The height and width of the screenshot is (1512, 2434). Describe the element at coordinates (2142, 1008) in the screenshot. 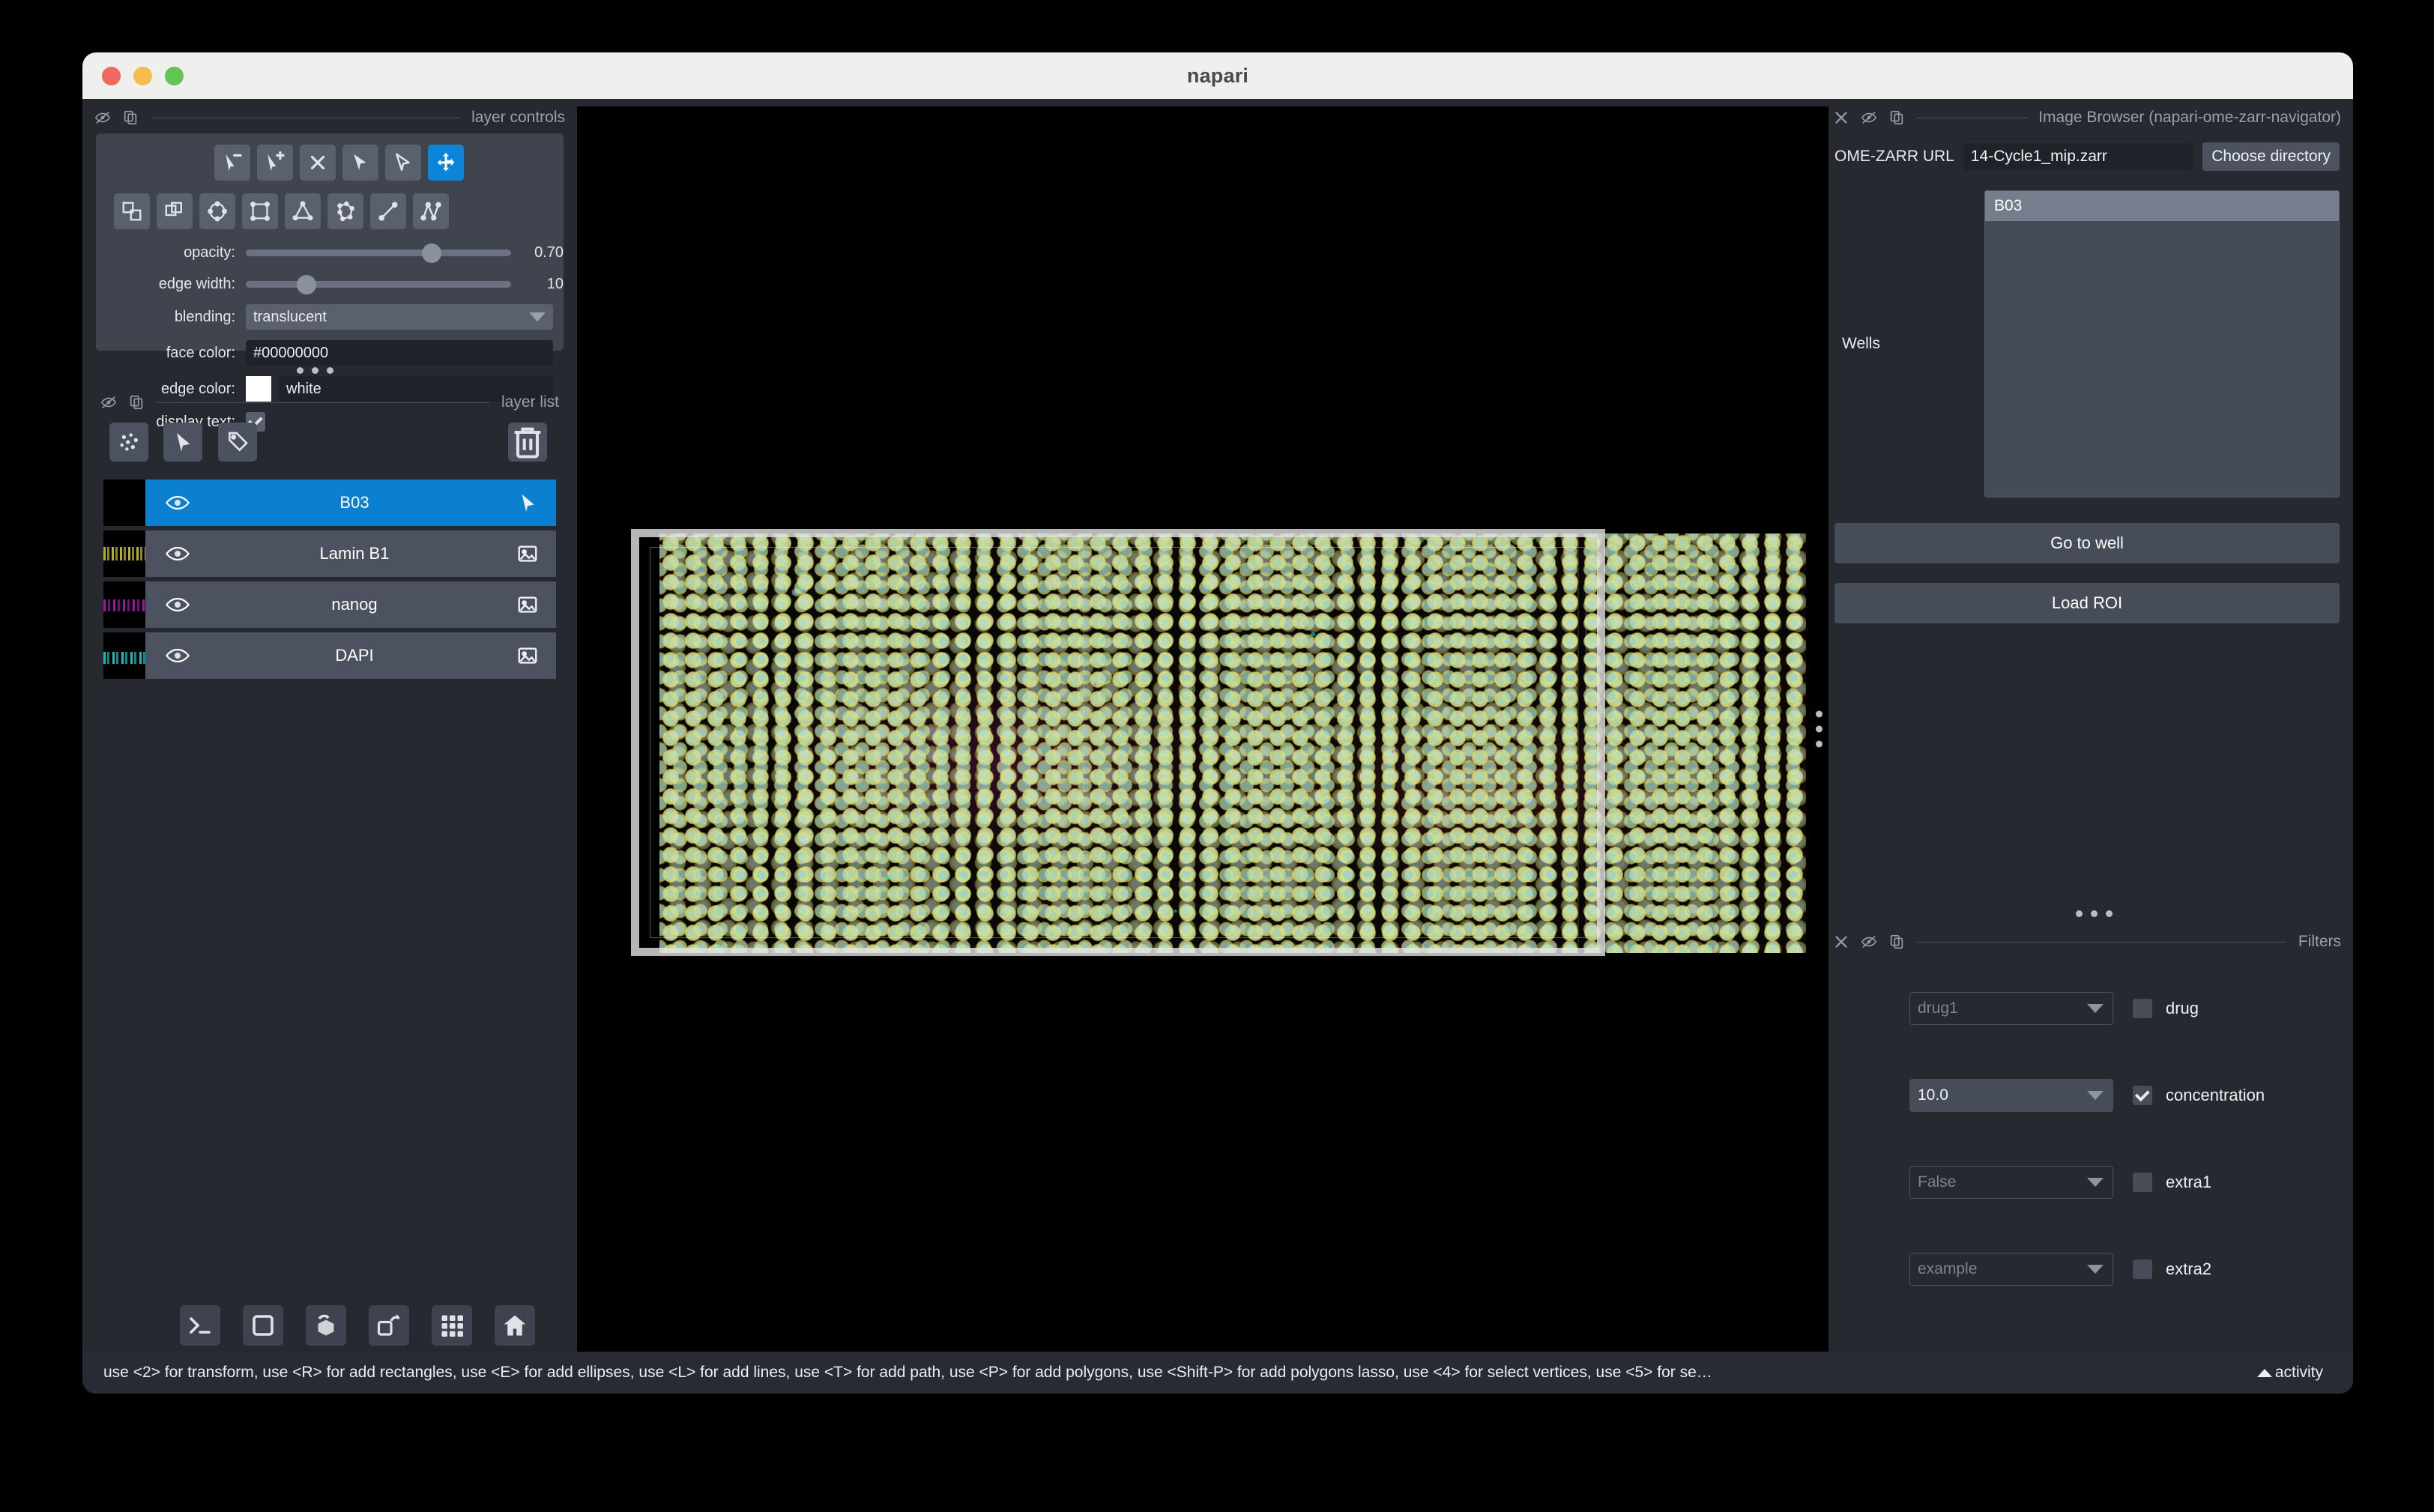

I see `drug-checkbox` at that location.